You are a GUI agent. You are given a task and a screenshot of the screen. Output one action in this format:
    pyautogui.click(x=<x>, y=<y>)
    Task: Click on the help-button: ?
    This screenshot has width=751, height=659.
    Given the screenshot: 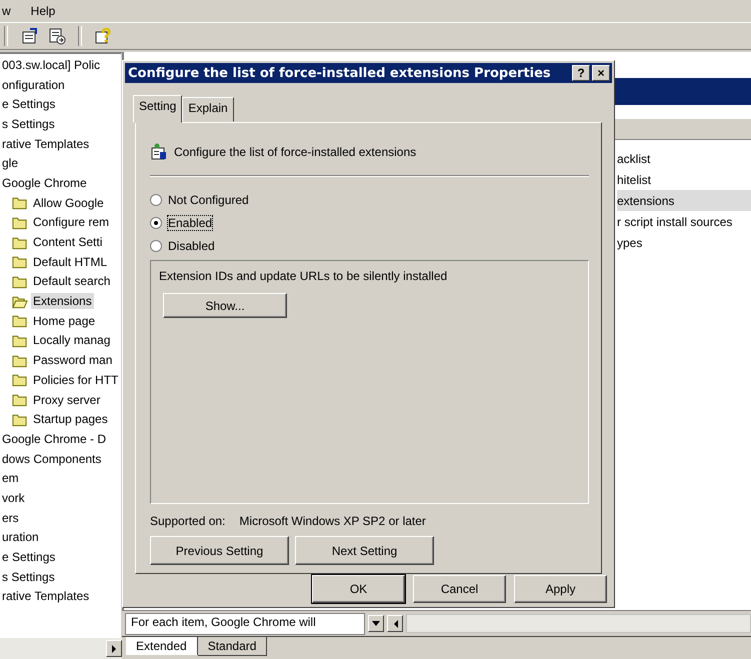 What is the action you would take?
    pyautogui.click(x=581, y=73)
    